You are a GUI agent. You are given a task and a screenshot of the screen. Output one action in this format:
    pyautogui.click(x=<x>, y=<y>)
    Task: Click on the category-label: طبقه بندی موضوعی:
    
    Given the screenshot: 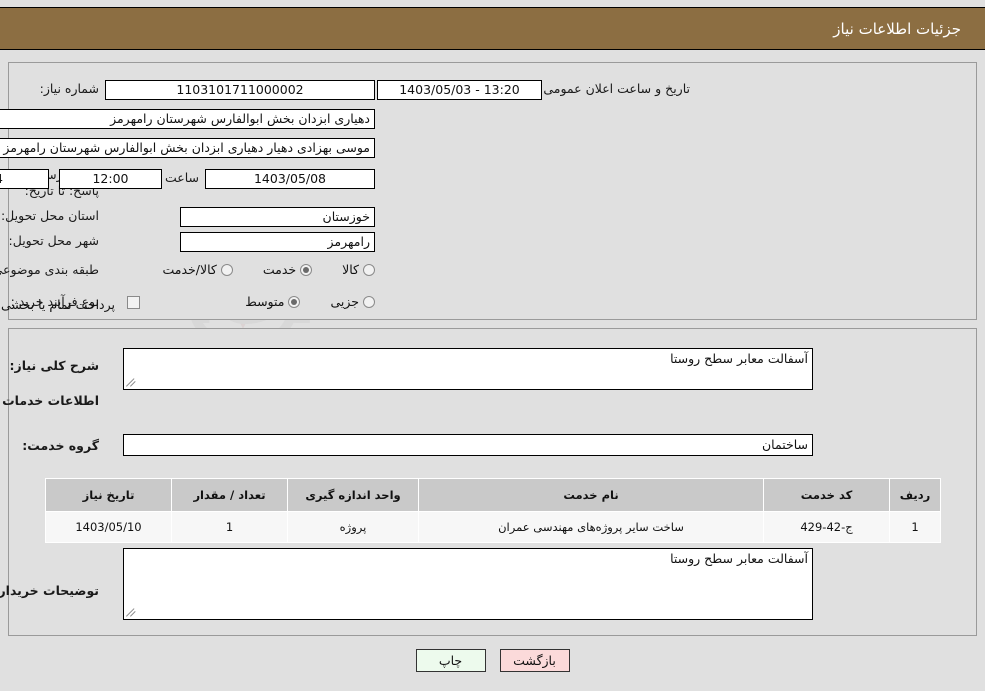 What is the action you would take?
    pyautogui.click(x=49, y=269)
    